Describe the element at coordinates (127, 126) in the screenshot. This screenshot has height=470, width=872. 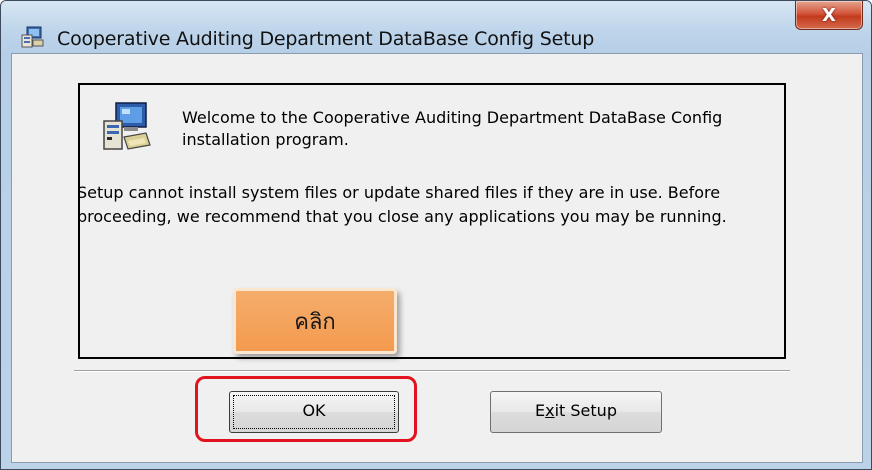
I see `computer-setup-icon` at that location.